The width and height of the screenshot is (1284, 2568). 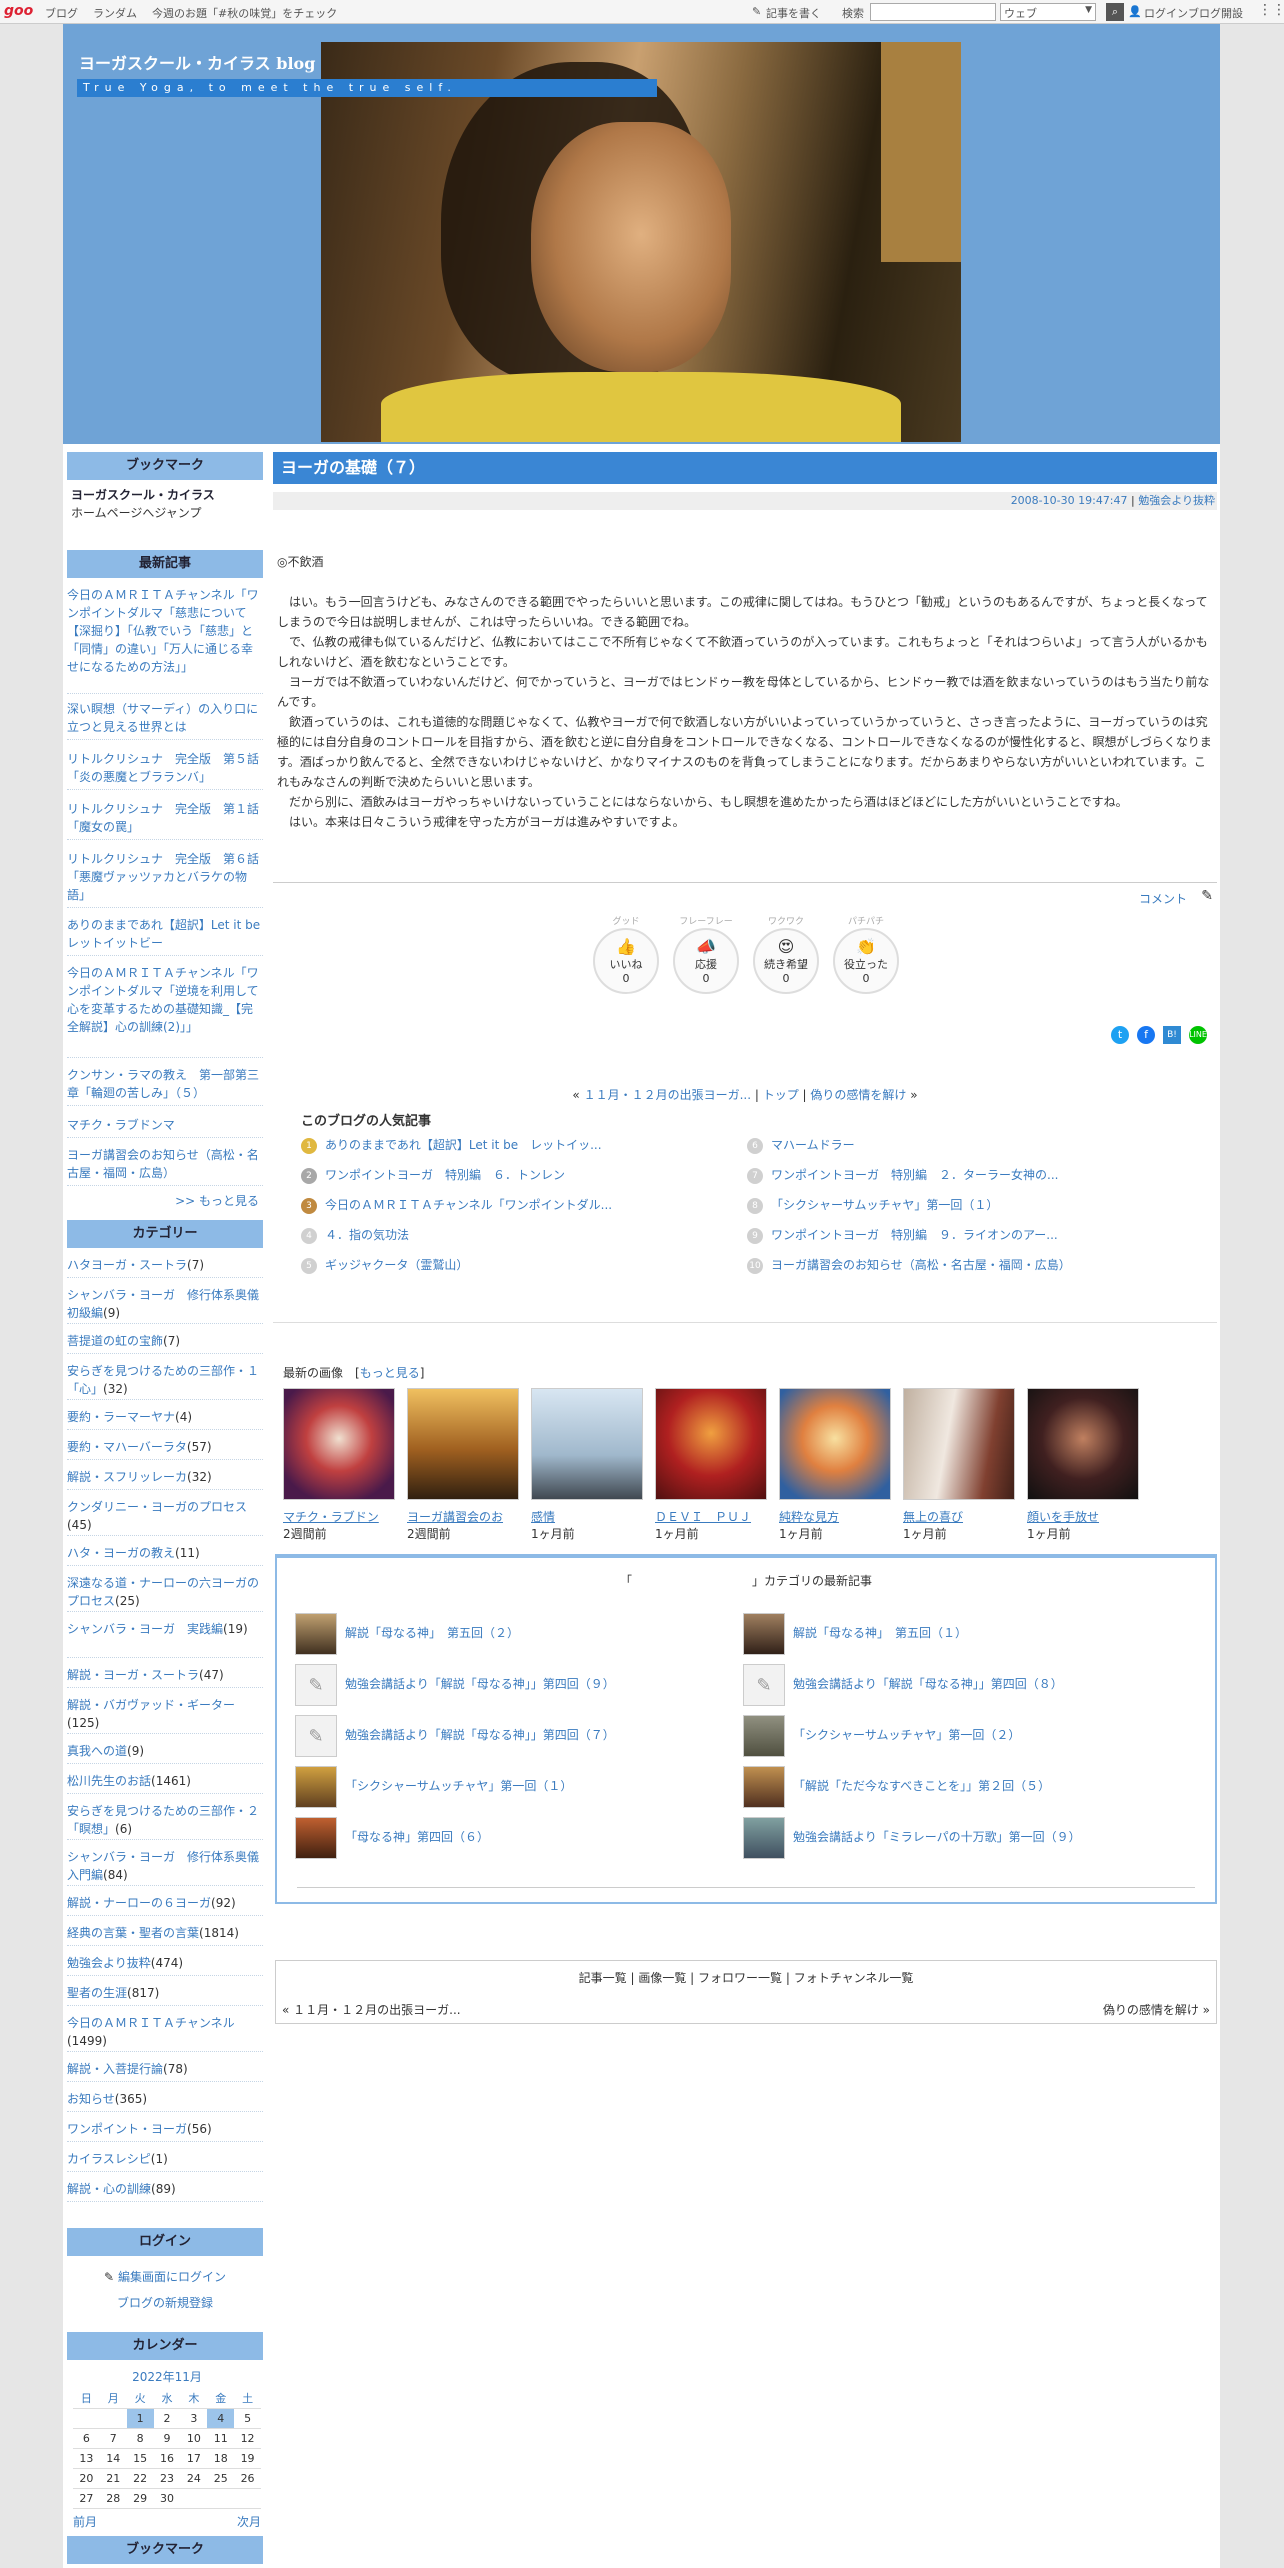 I want to click on footer-link-images: 画像一覧, so click(x=662, y=1978).